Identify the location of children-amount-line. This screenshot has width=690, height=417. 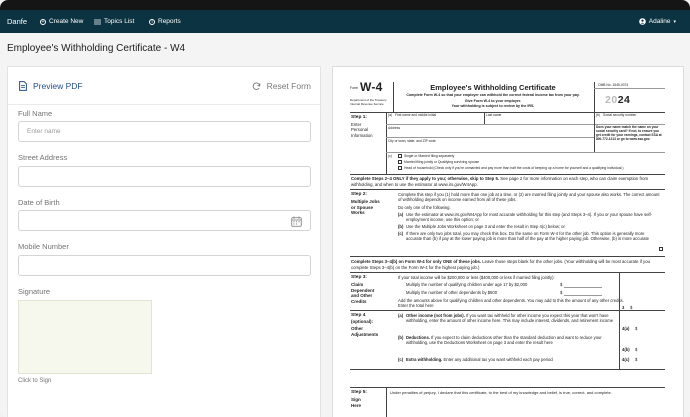
(583, 287).